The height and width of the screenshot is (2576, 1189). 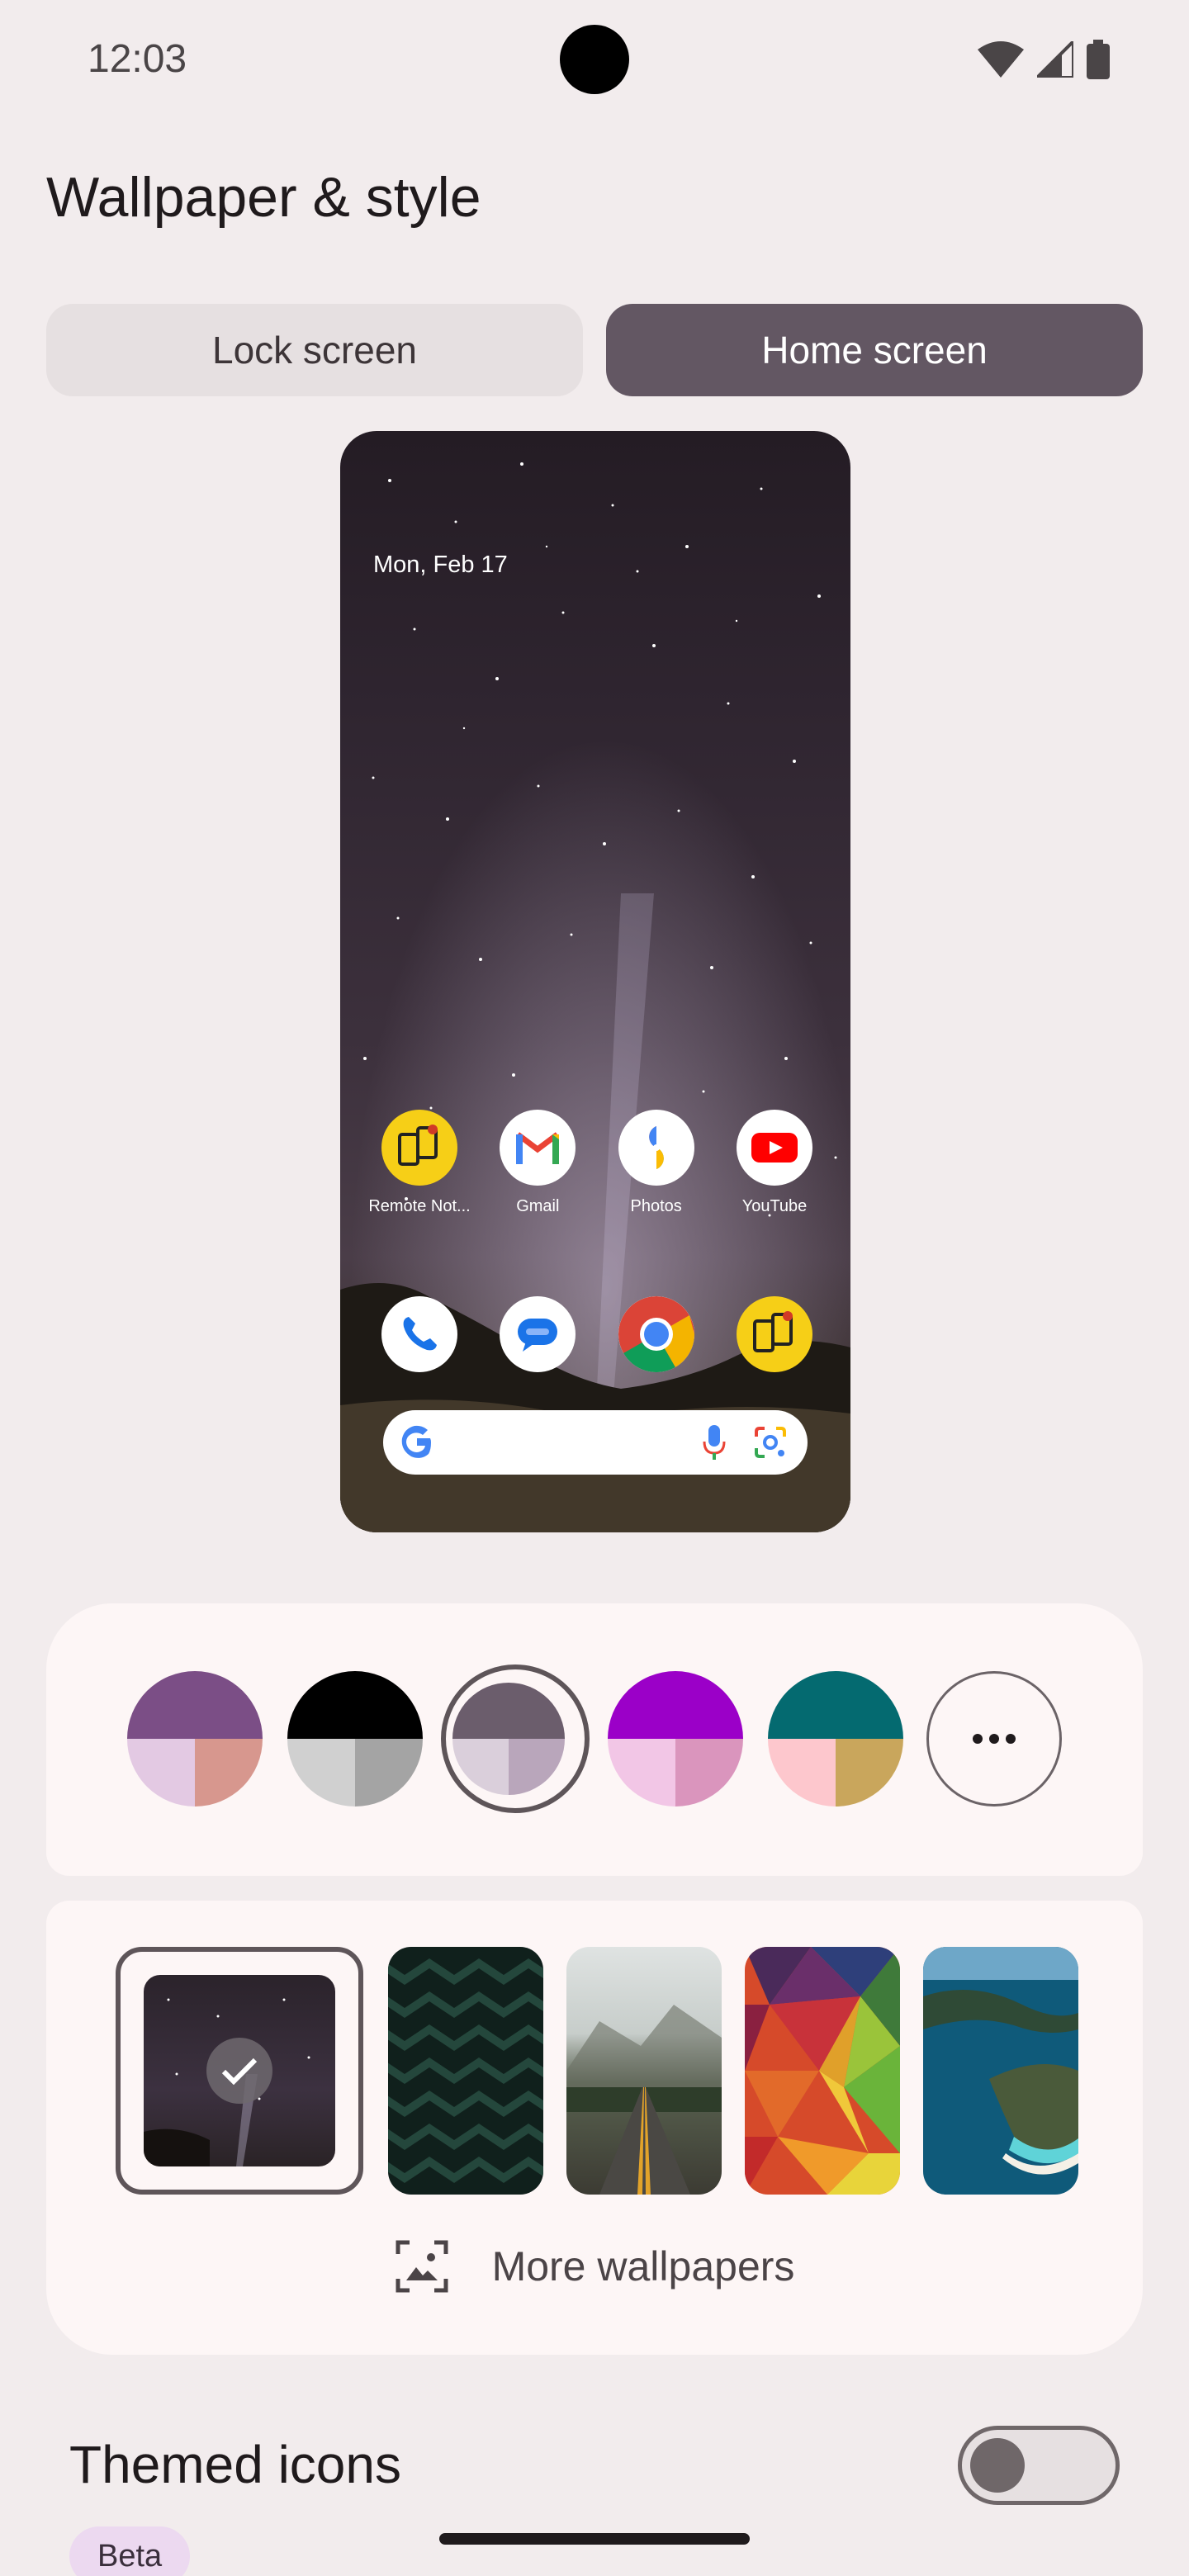 I want to click on wallpaper-thumb-road, so click(x=644, y=2071).